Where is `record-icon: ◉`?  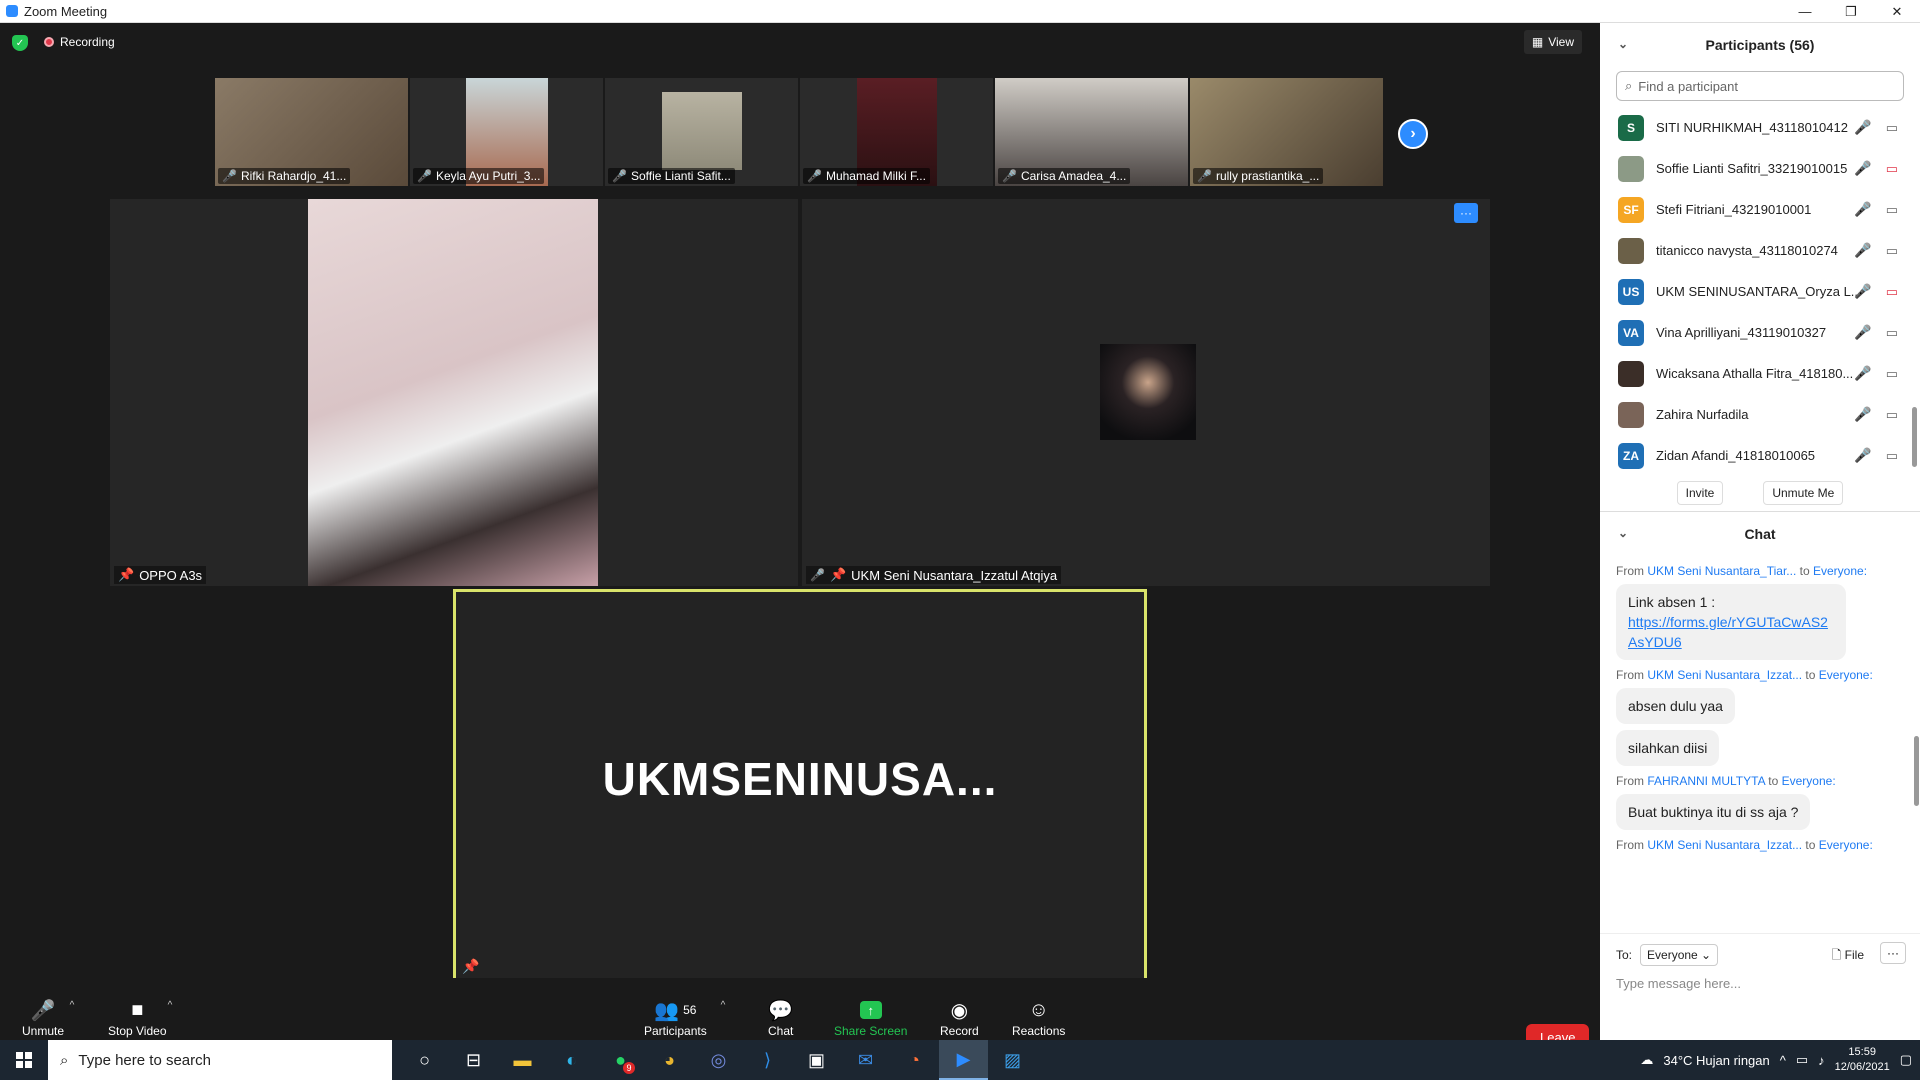
record-icon: ◉ is located at coordinates (959, 1010).